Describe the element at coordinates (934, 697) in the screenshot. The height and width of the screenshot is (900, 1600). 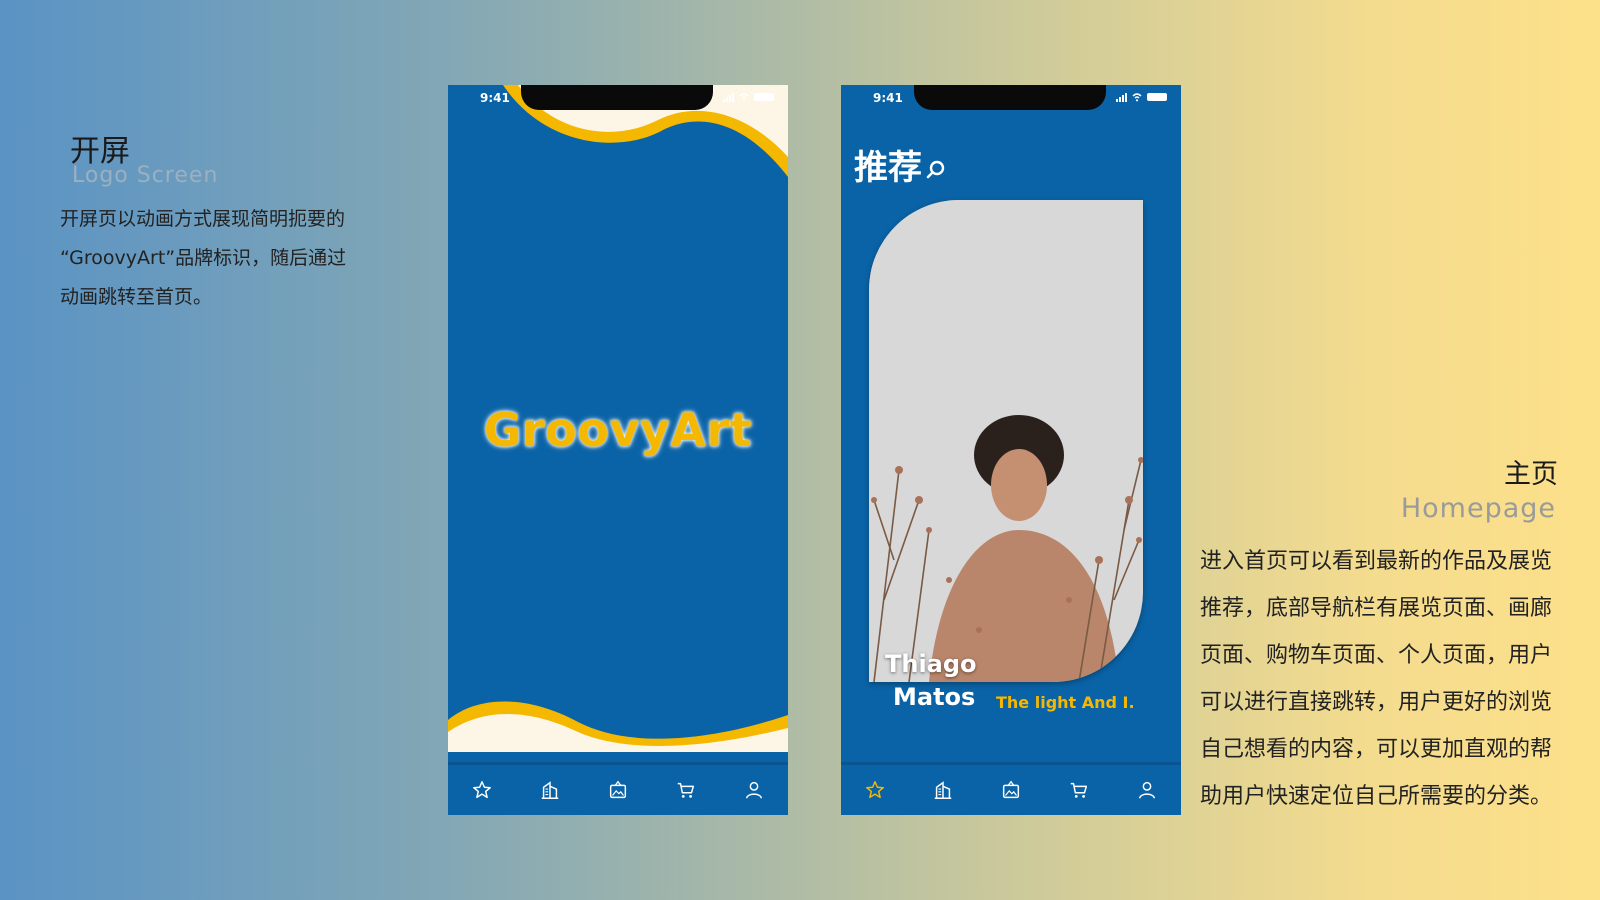
I see `artist-last-name: Matos` at that location.